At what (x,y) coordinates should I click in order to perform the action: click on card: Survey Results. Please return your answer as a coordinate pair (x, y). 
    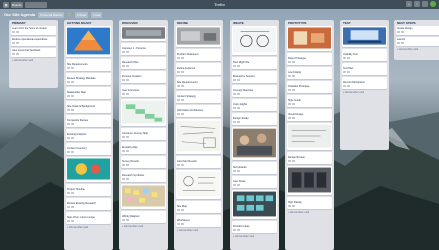
    Looking at the image, I should click on (143, 162).